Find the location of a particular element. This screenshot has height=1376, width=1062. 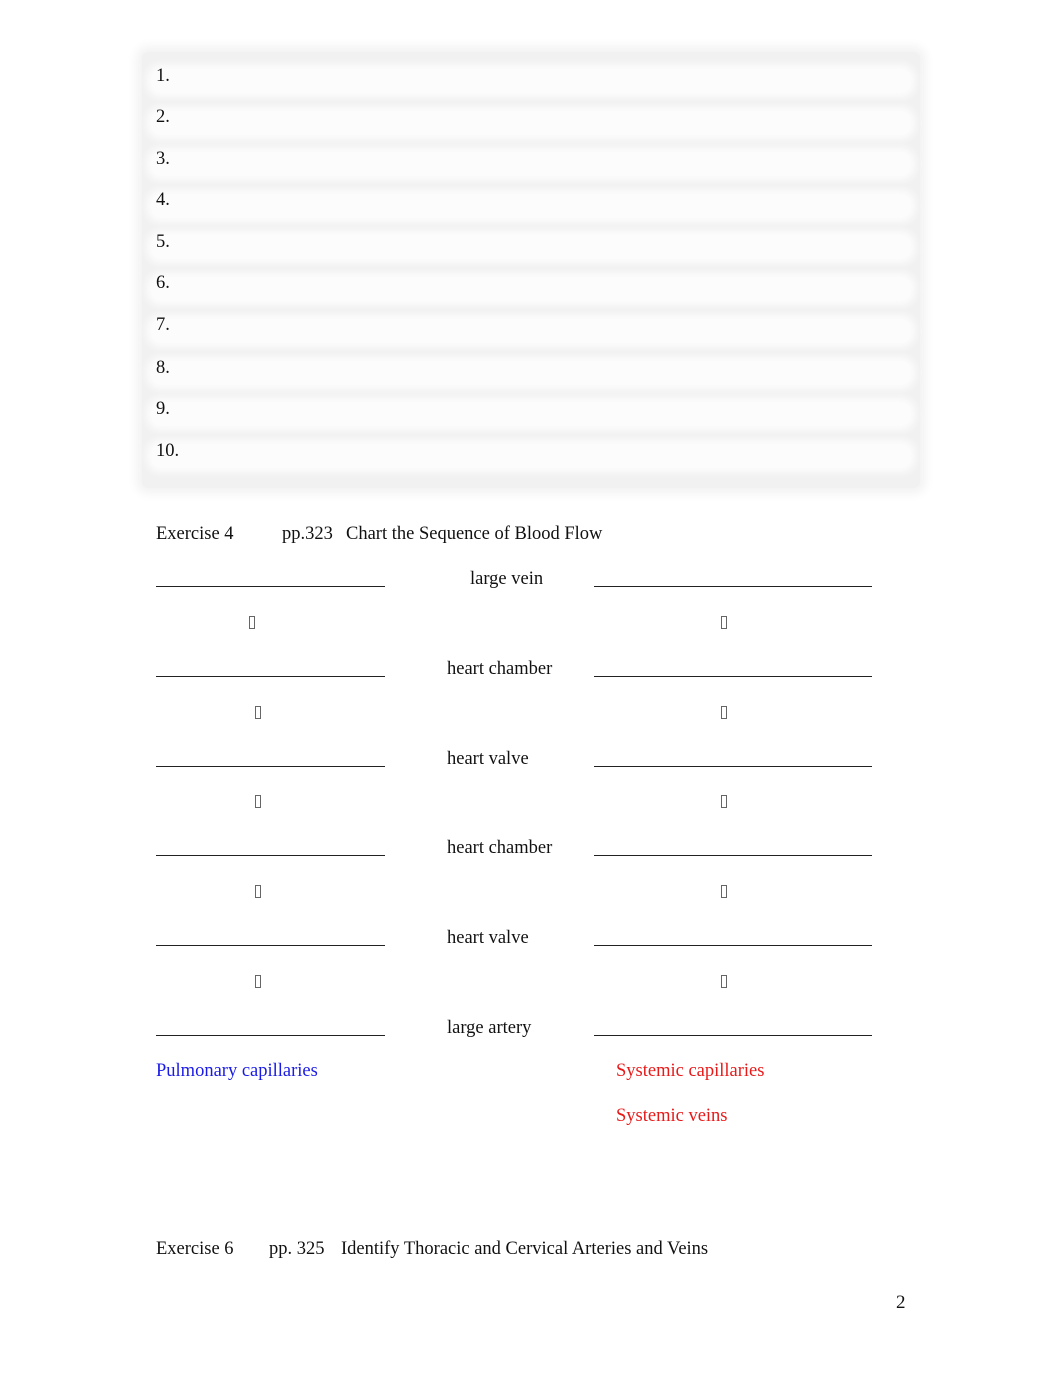

list-number: 10. is located at coordinates (168, 451).